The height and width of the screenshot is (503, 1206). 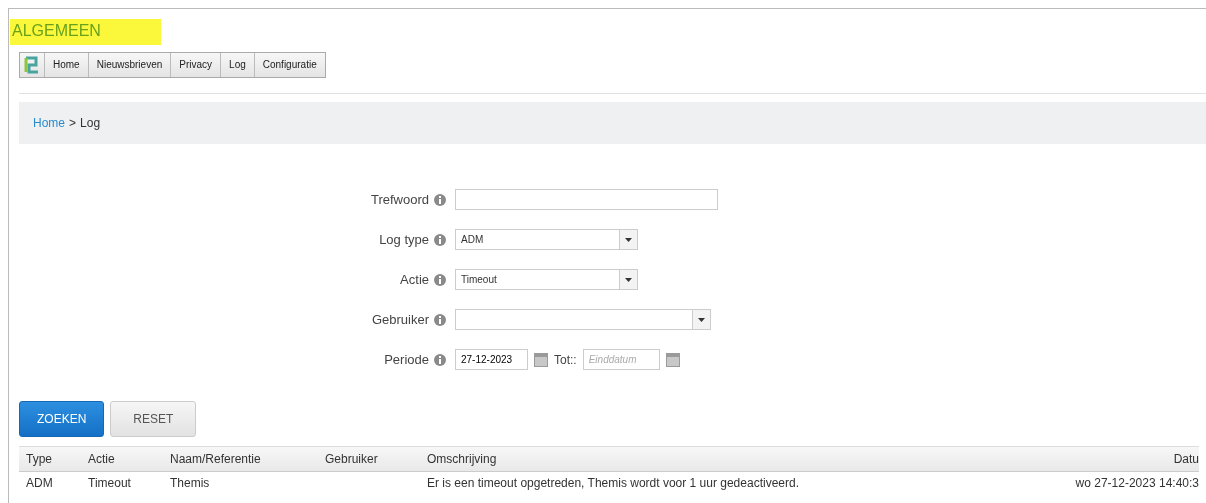 What do you see at coordinates (1137, 482) in the screenshot?
I see `table-cell: wo 27-12-2023 14:40:3` at bounding box center [1137, 482].